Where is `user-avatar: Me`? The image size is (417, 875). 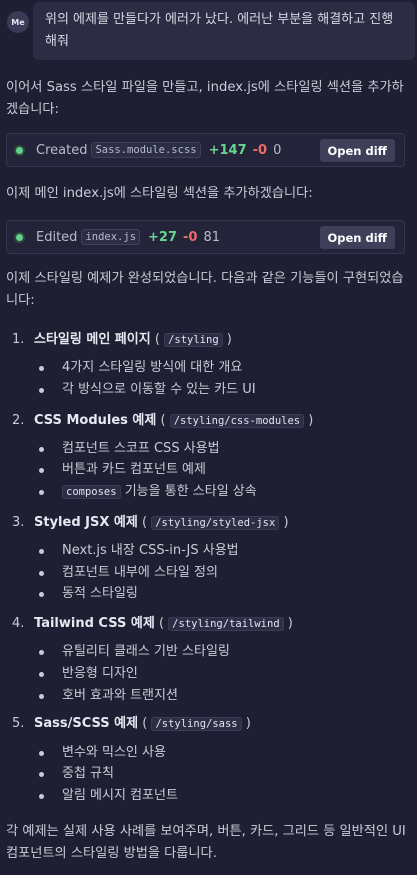 user-avatar: Me is located at coordinates (18, 22).